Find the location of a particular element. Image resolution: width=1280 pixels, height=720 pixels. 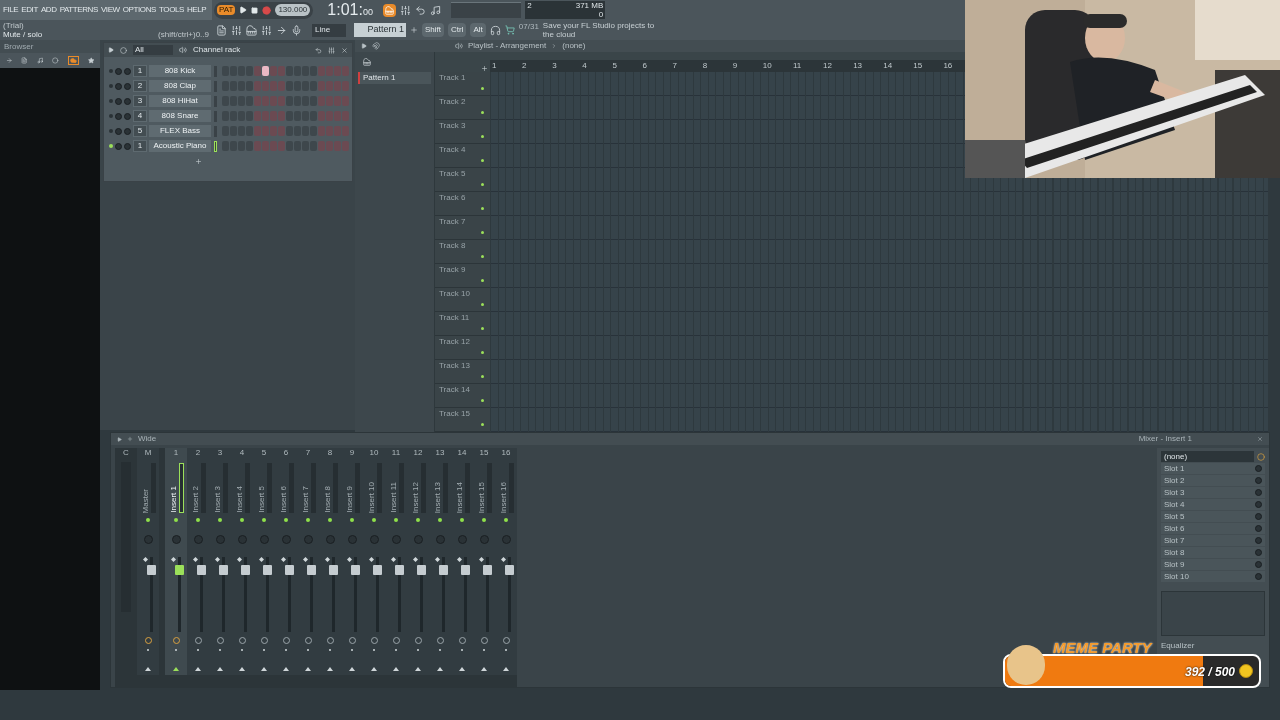

graph-icon is located at coordinates (331, 50).